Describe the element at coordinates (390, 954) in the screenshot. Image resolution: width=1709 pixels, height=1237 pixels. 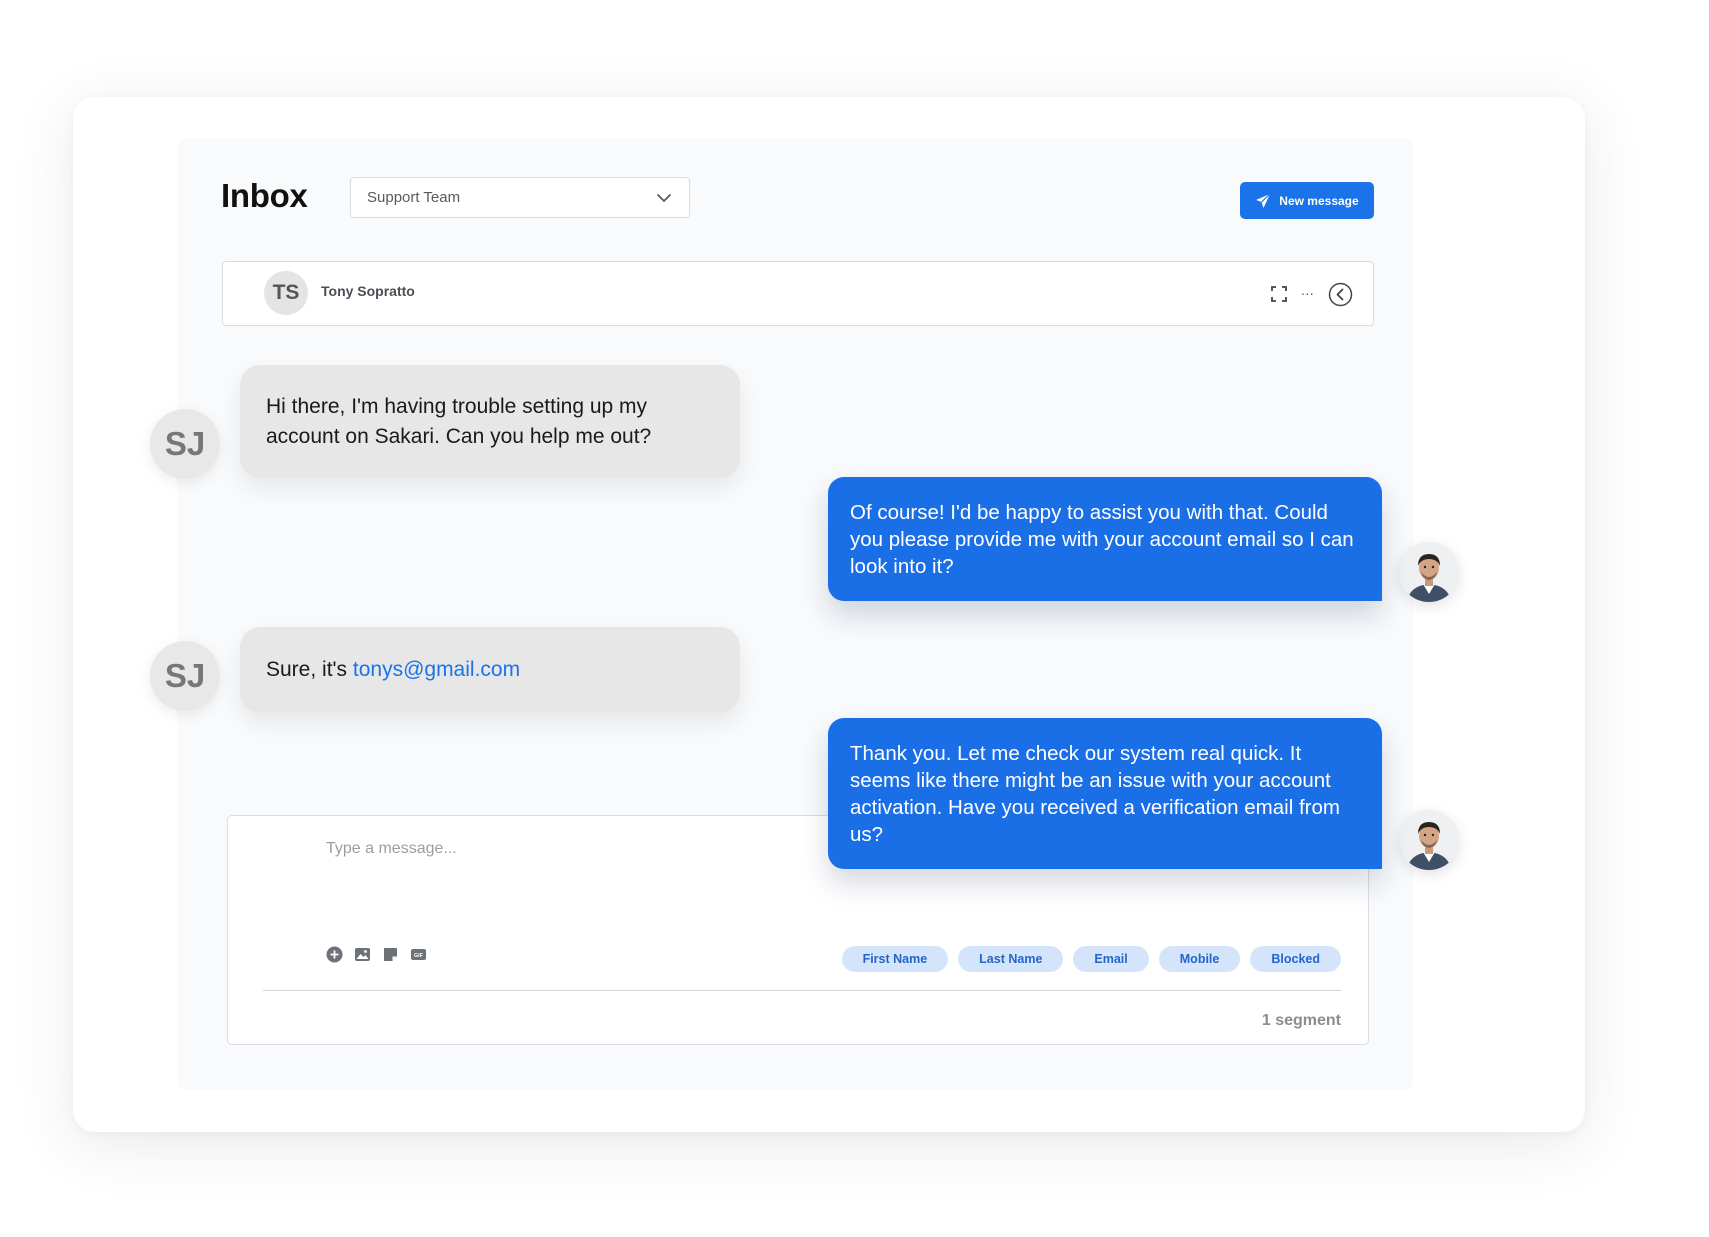
I see `sticker-icon` at that location.